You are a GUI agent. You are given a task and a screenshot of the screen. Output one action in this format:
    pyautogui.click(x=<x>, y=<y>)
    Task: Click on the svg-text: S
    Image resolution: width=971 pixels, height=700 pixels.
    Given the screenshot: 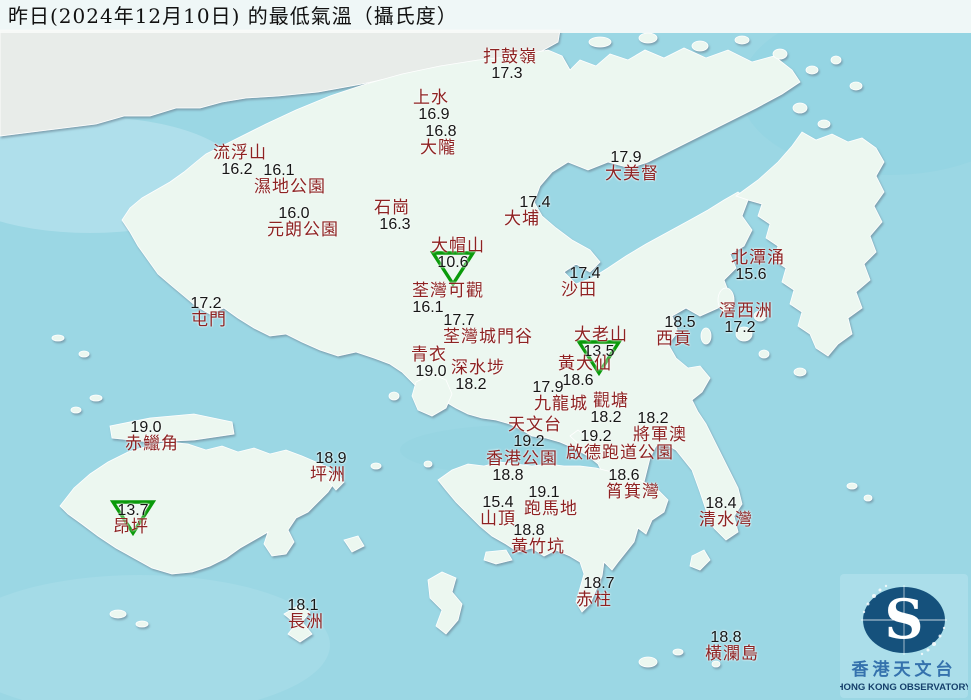 What is the action you would take?
    pyautogui.click(x=904, y=619)
    